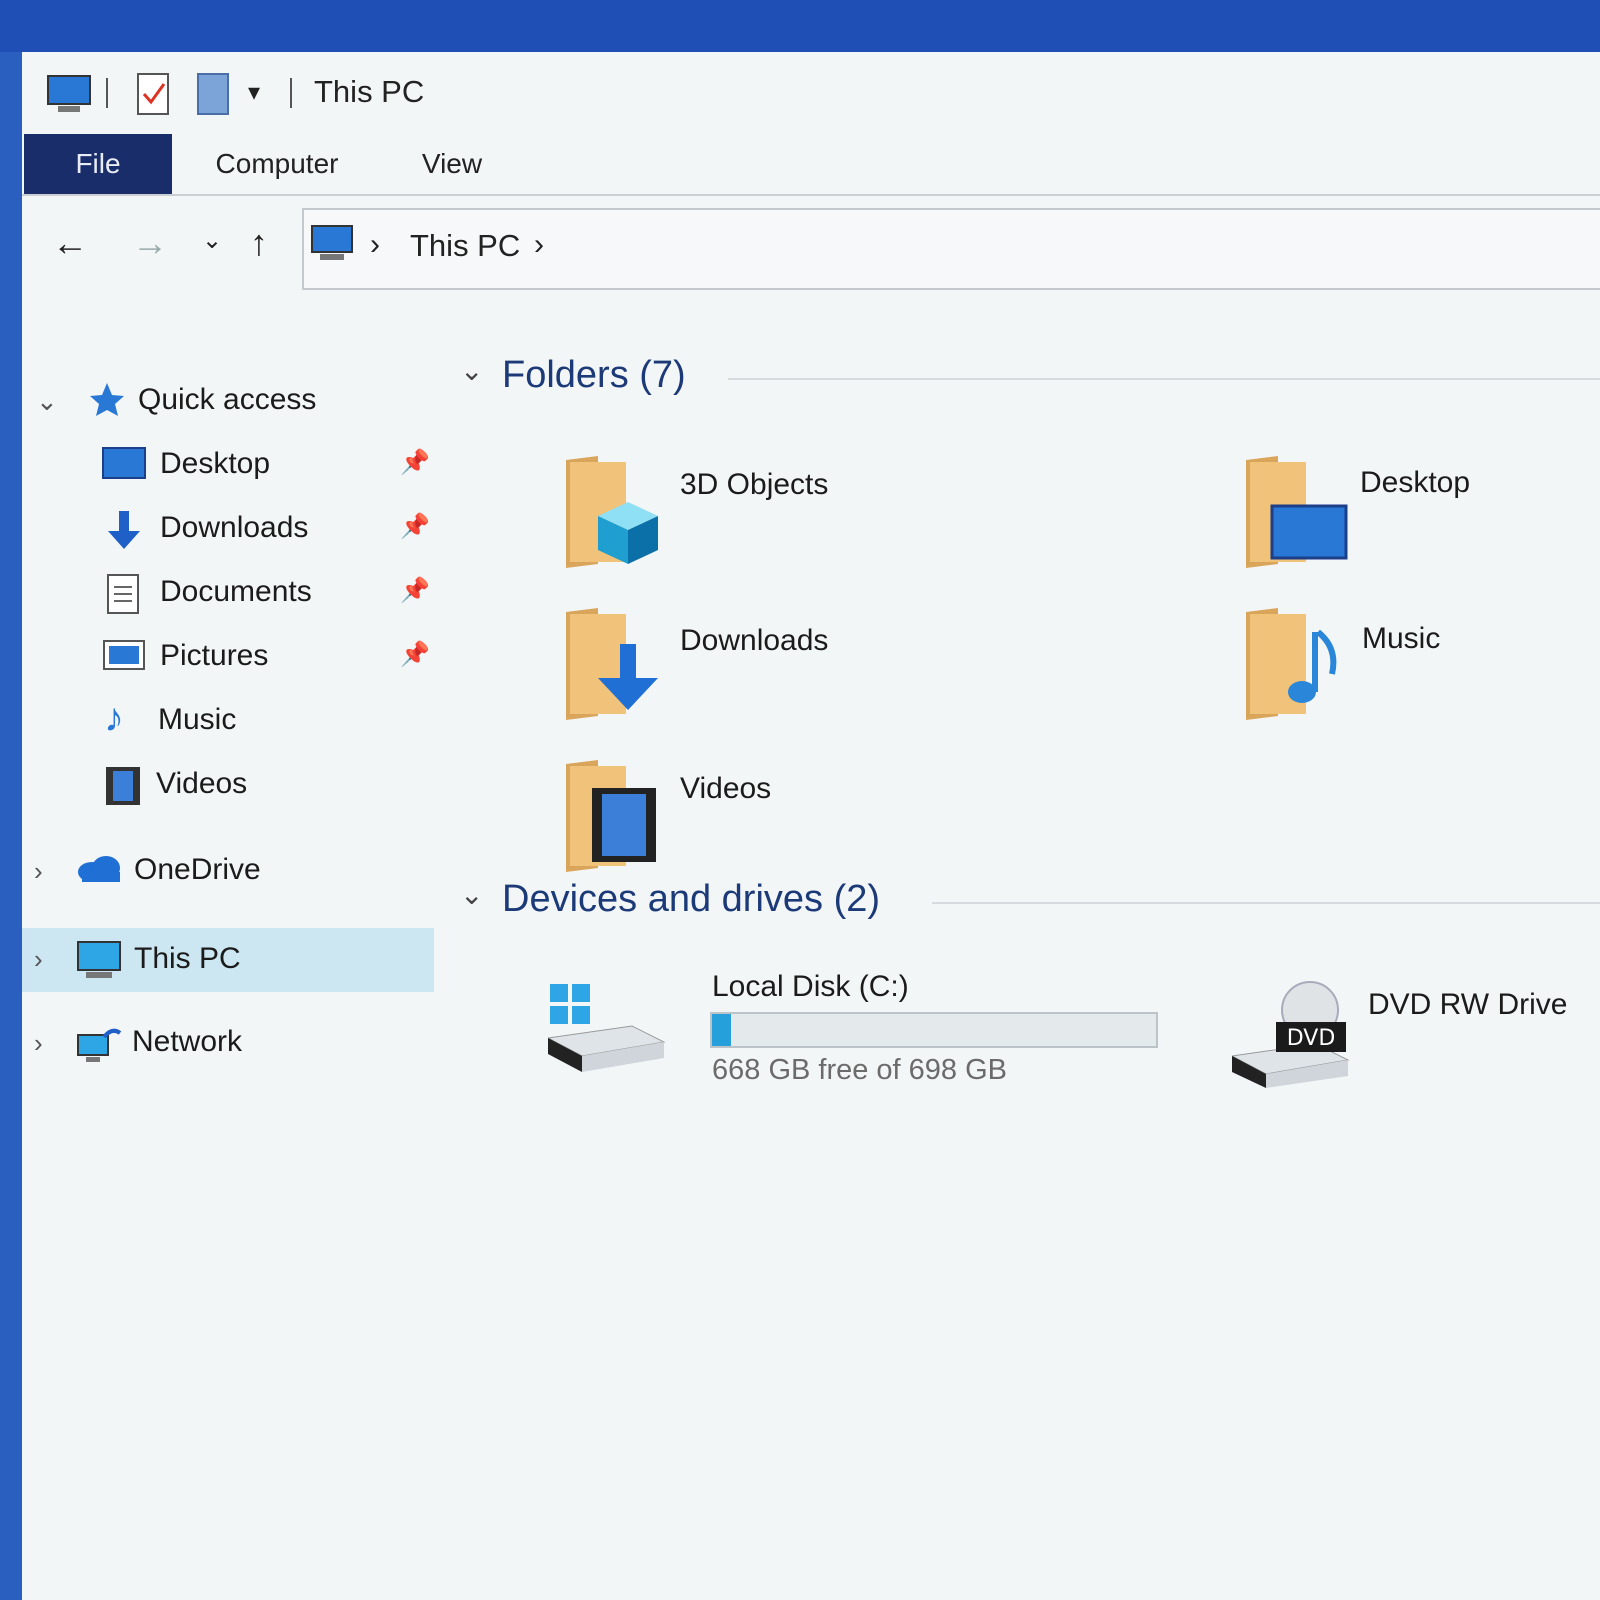 The image size is (1600, 1600). I want to click on star-icon, so click(107, 399).